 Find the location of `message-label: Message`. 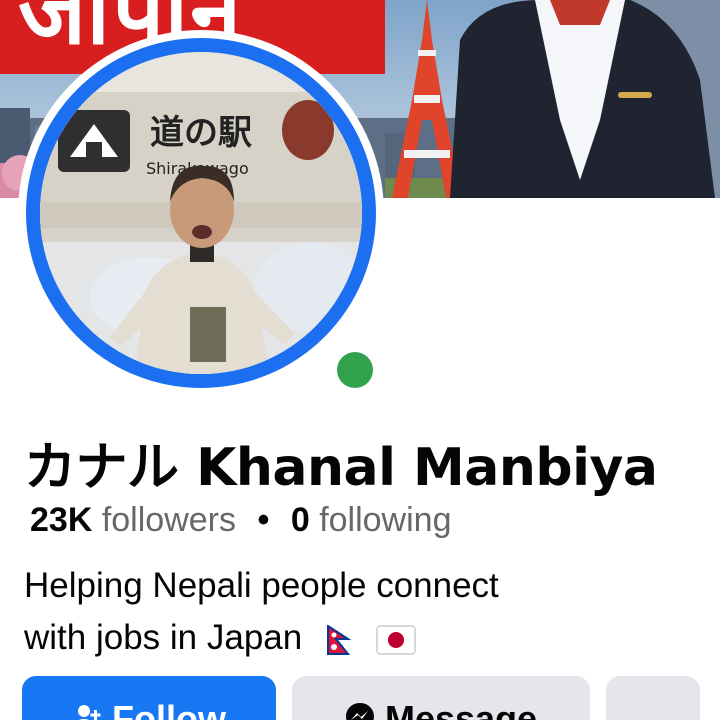

message-label: Message is located at coordinates (461, 709).